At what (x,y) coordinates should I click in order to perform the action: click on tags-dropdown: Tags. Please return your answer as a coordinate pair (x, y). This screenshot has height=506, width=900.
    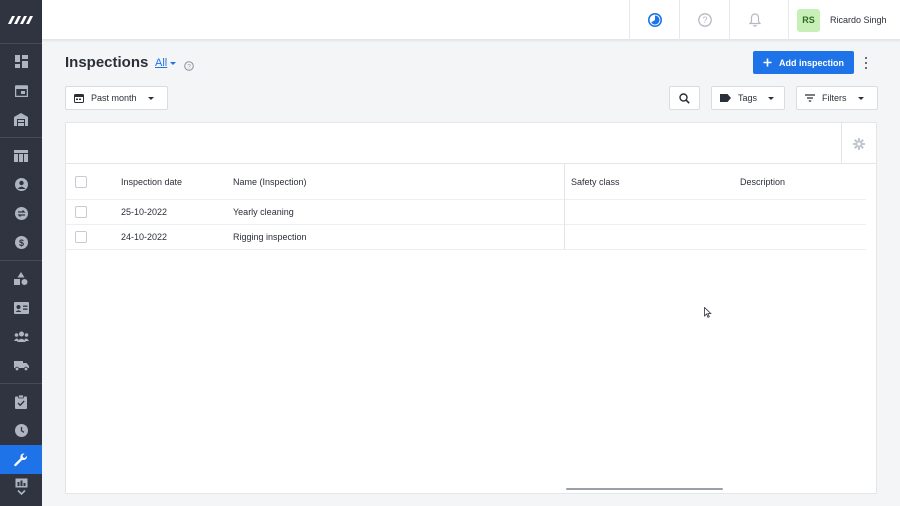
    Looking at the image, I should click on (748, 98).